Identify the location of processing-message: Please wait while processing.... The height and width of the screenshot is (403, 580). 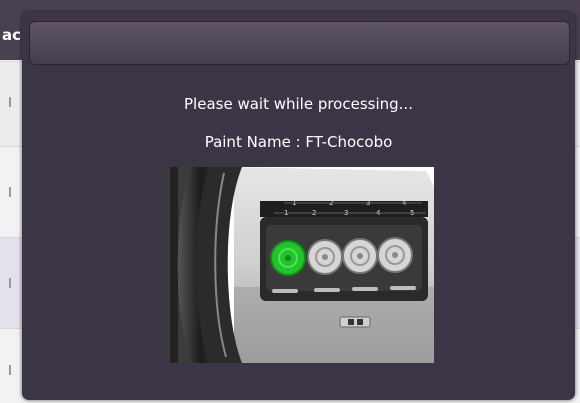
(298, 104).